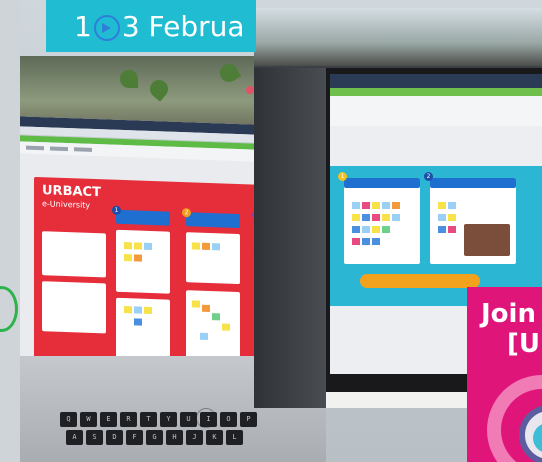  What do you see at coordinates (250, 90) in the screenshot?
I see `flower` at bounding box center [250, 90].